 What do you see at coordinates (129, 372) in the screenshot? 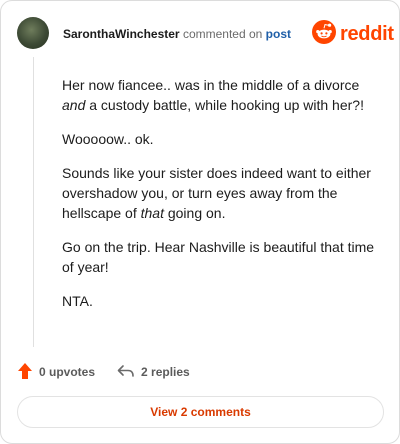
I see `reply-arrow-icon` at bounding box center [129, 372].